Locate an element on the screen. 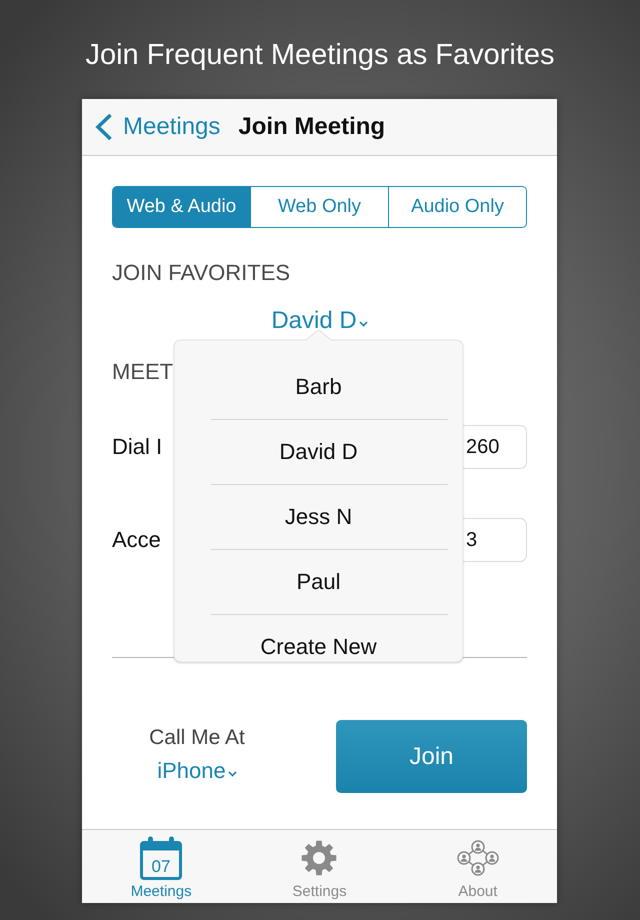 Image resolution: width=640 pixels, height=920 pixels. tab: About is located at coordinates (477, 866).